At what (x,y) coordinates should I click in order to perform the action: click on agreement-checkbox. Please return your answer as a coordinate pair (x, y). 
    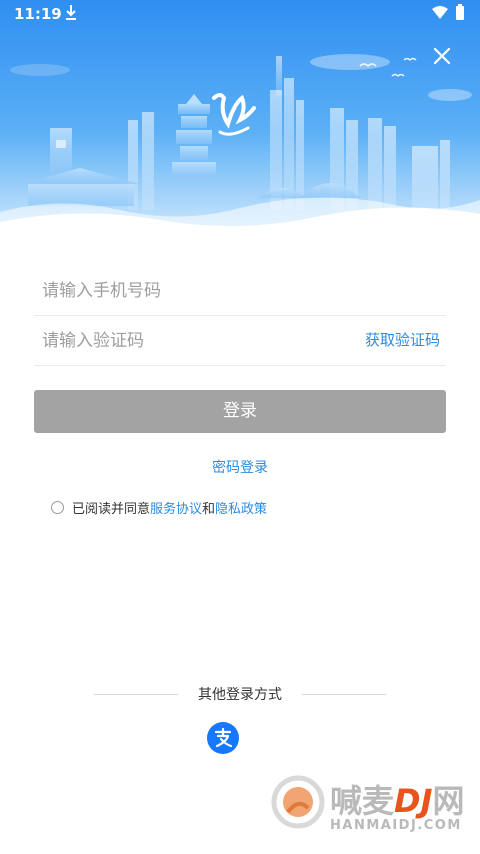
    Looking at the image, I should click on (57, 507).